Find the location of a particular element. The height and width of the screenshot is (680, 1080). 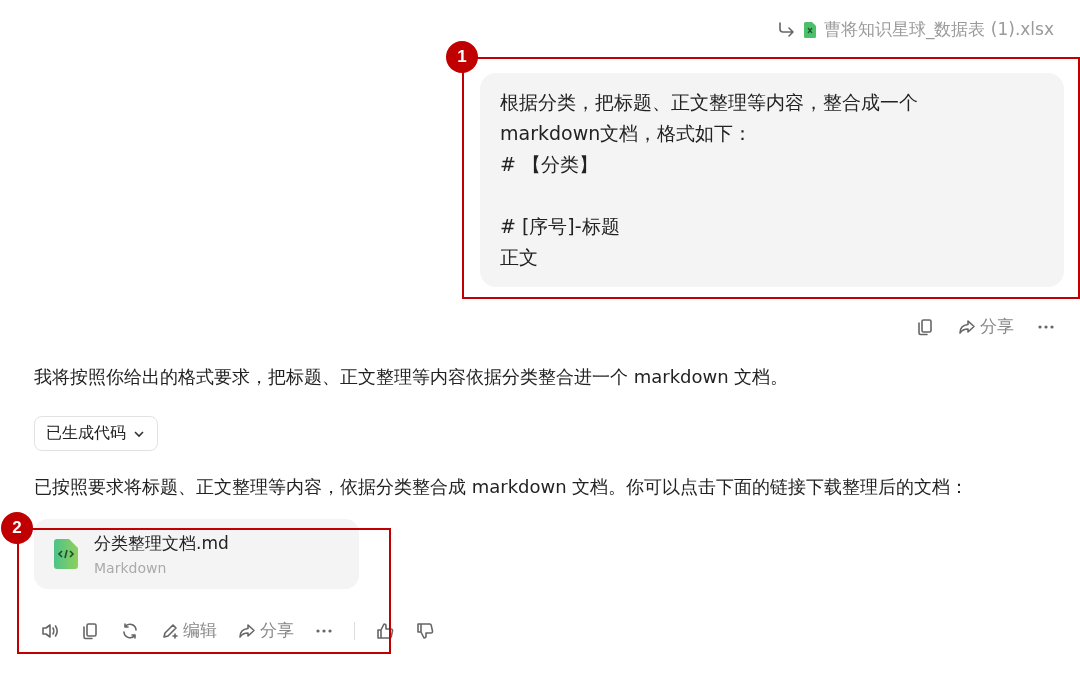

edit-button: 编辑 is located at coordinates (188, 630).